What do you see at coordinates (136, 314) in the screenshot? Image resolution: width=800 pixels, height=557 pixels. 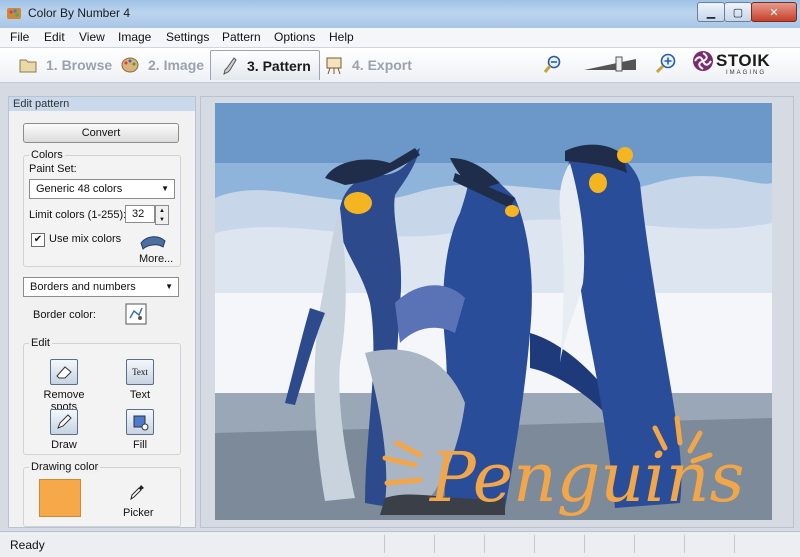 I see `border-color-picker-icon` at bounding box center [136, 314].